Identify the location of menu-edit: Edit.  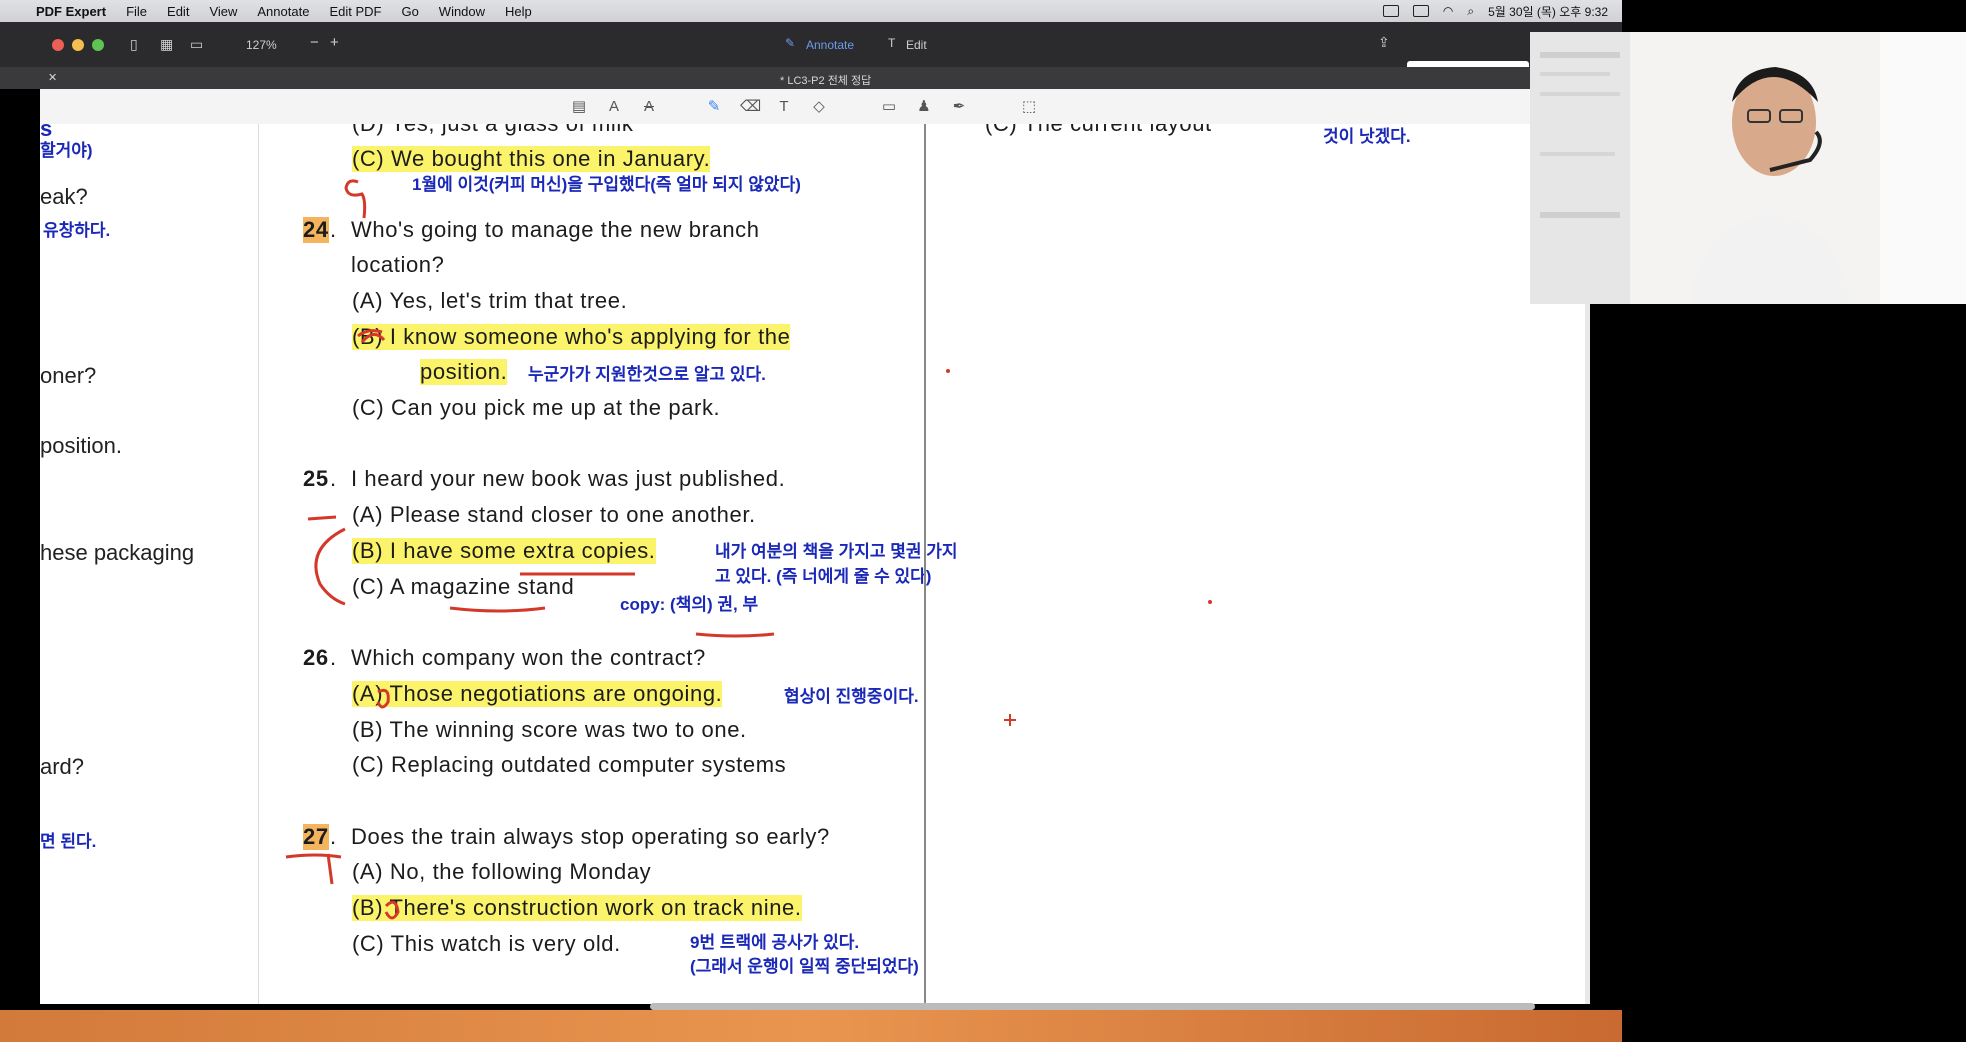
(178, 11).